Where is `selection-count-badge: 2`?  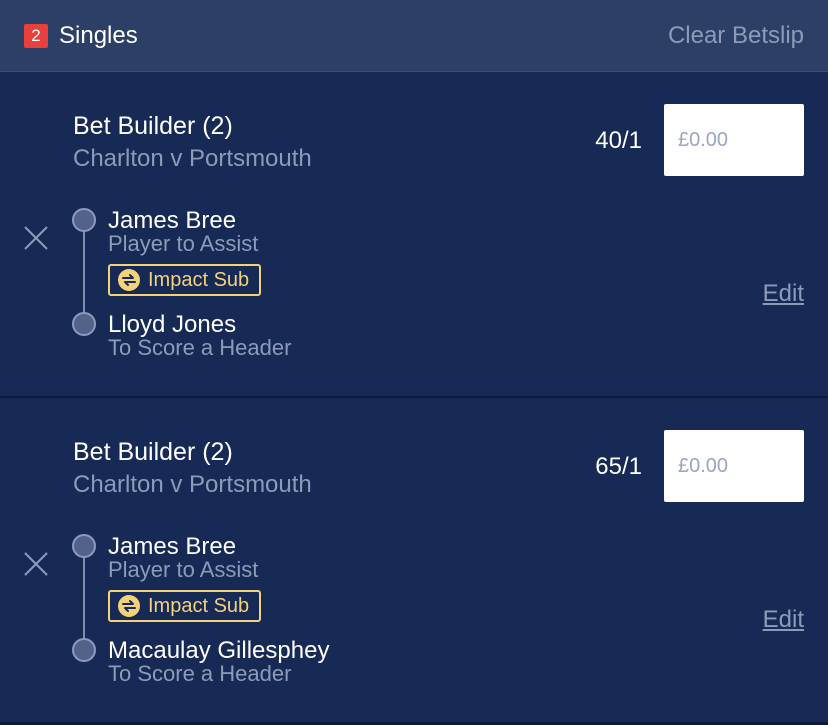 selection-count-badge: 2 is located at coordinates (36, 36).